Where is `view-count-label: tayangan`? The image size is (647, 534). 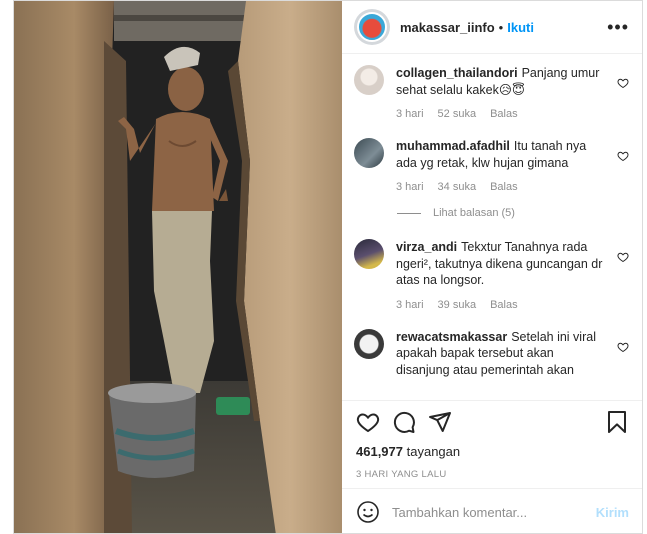 view-count-label: tayangan is located at coordinates (433, 451).